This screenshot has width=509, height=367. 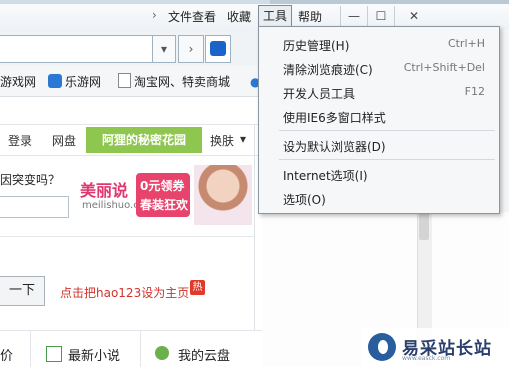 I want to click on menu-view: 查看, so click(x=204, y=16).